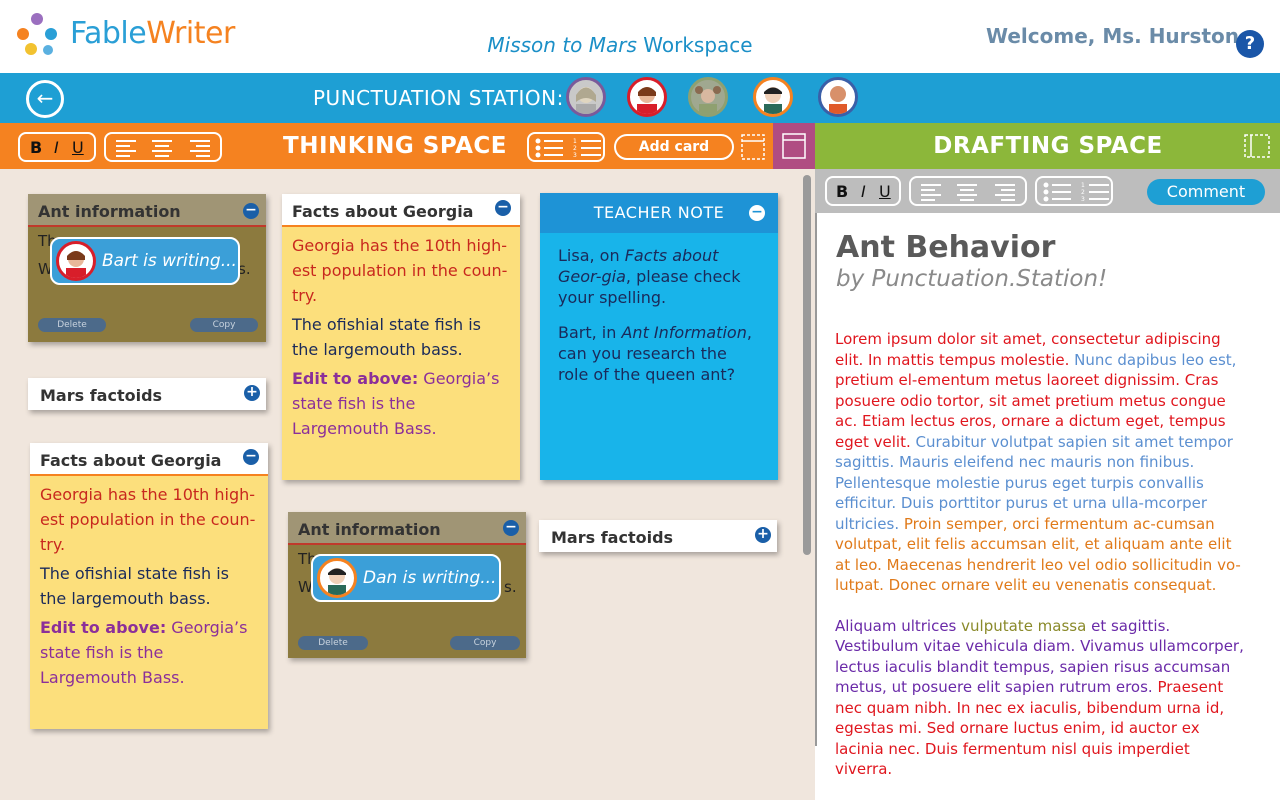  I want to click on layout-icon, so click(794, 146).